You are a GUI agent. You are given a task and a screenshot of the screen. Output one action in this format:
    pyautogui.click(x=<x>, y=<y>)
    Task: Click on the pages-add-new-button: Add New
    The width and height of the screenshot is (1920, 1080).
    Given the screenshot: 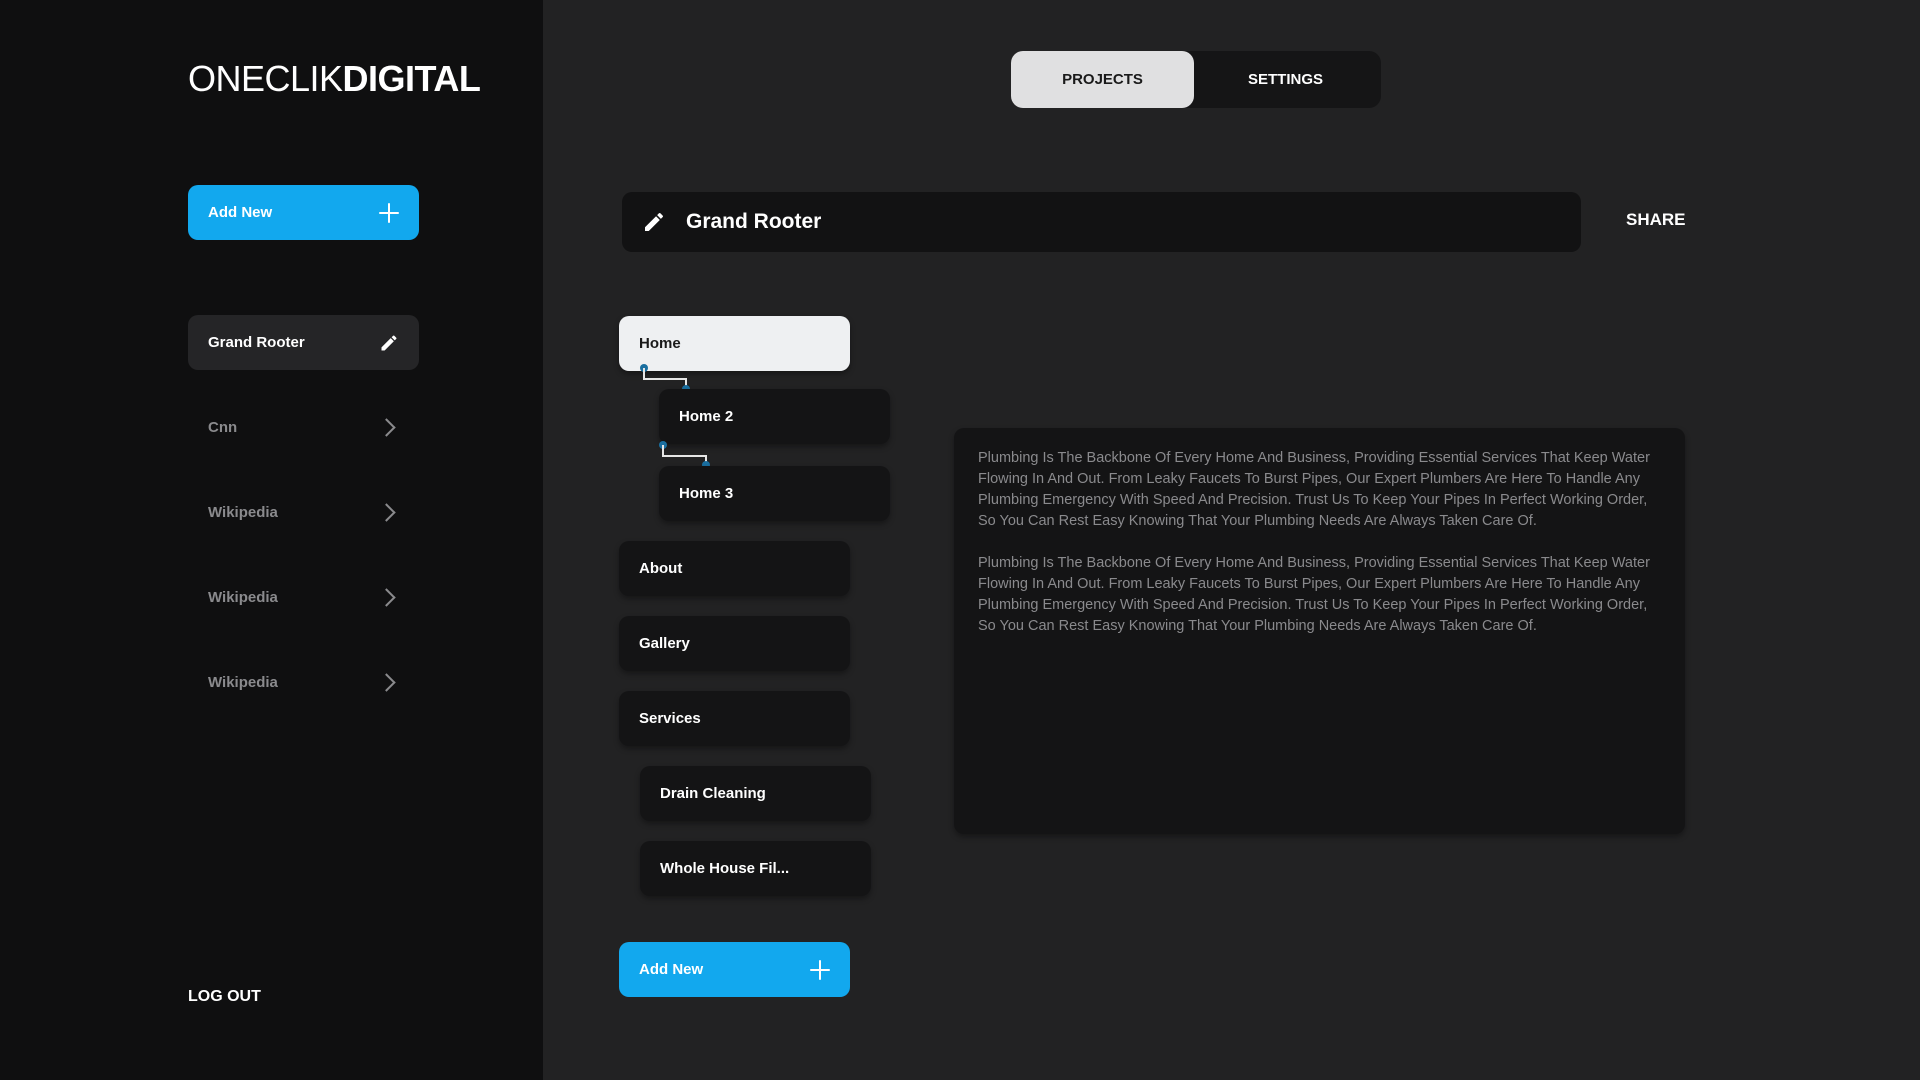 What is the action you would take?
    pyautogui.click(x=734, y=969)
    